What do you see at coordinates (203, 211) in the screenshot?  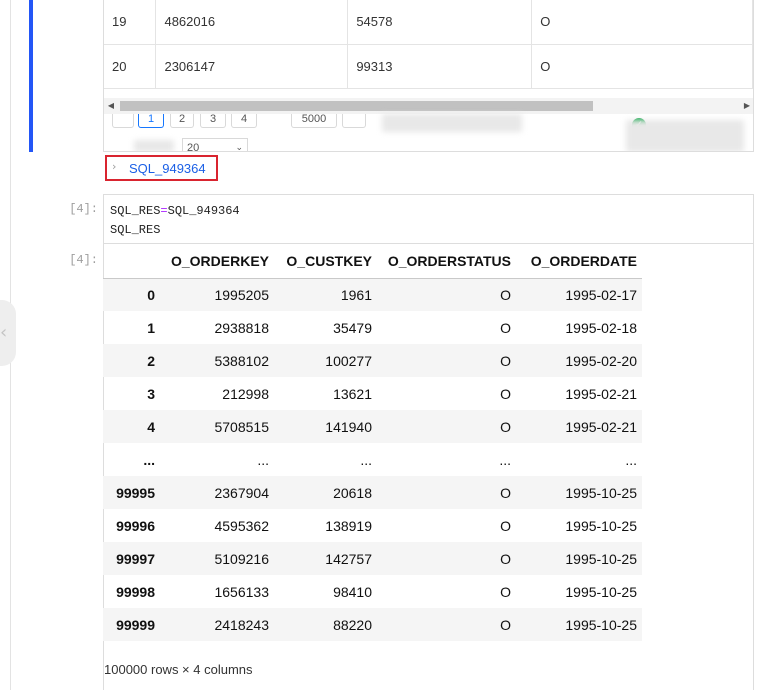 I see `code-value: SQL_949364` at bounding box center [203, 211].